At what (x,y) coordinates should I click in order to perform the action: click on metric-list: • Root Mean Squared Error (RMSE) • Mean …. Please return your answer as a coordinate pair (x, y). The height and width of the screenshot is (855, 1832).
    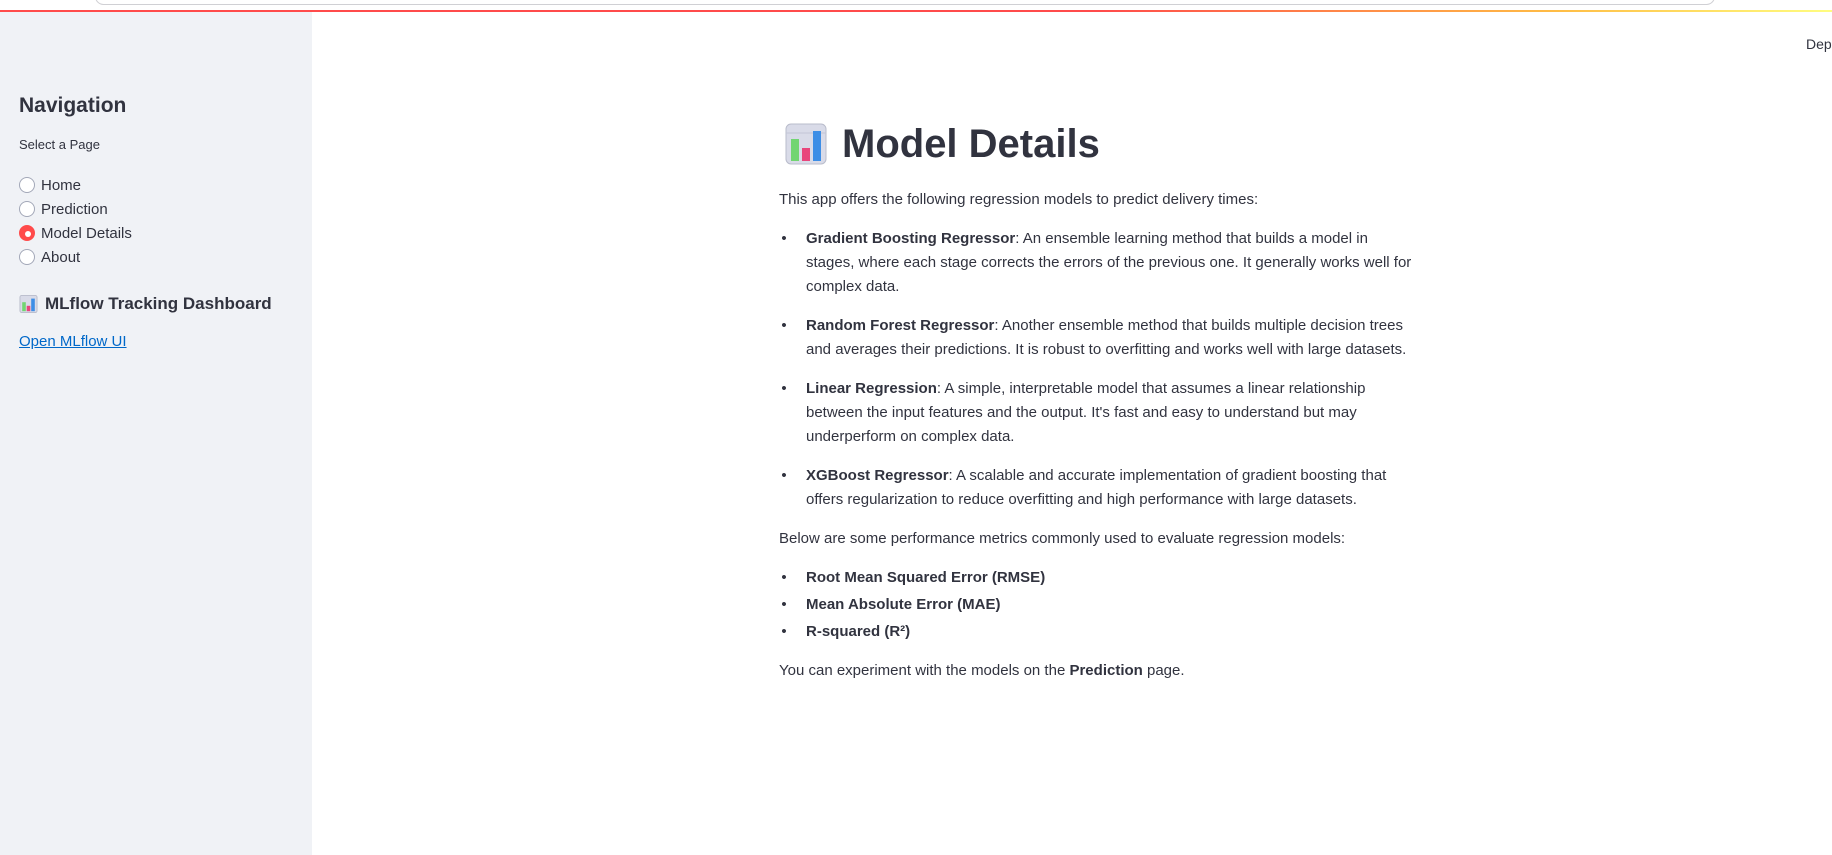
    Looking at the image, I should click on (1099, 605).